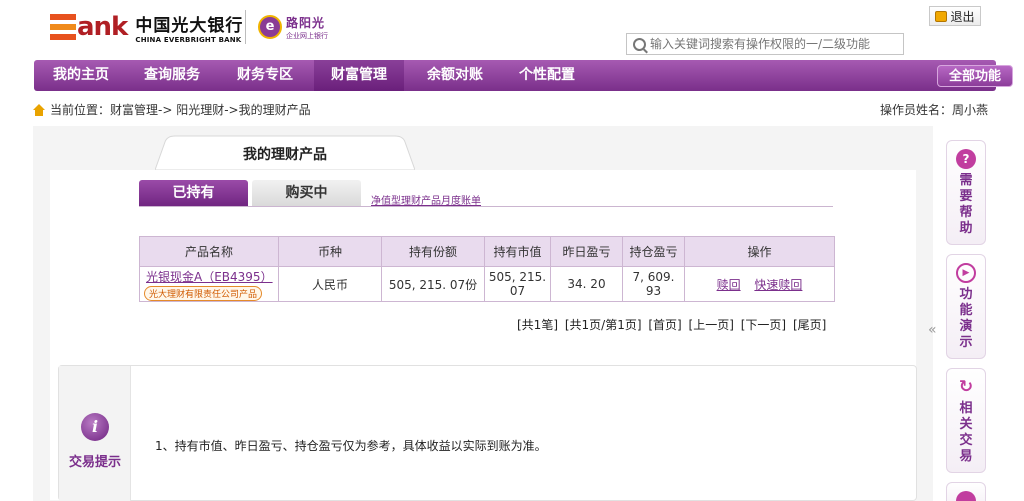 This screenshot has height=501, width=1024. I want to click on search-box, so click(765, 44).